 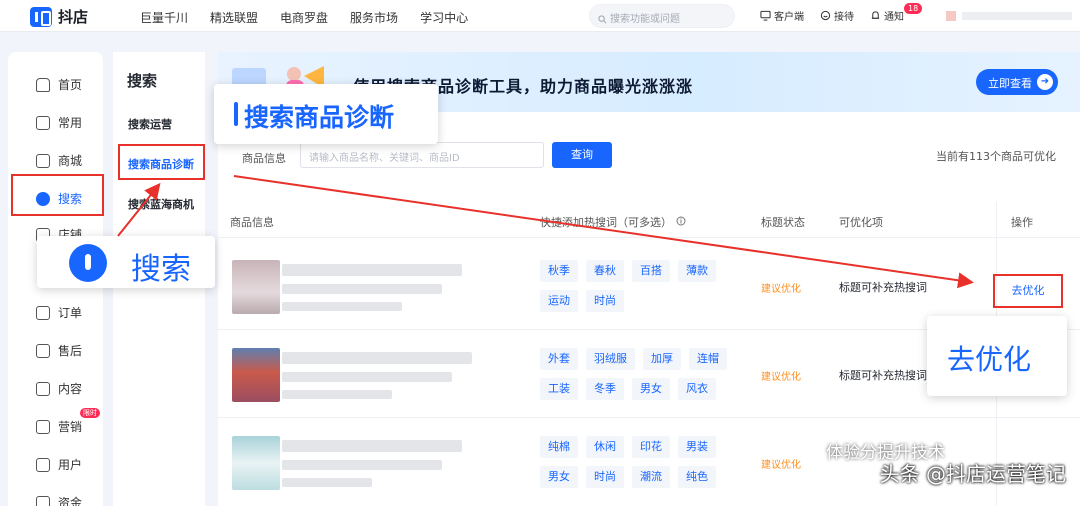 I want to click on watermark-text: 头条 @抖店运营笔记, so click(x=972, y=474).